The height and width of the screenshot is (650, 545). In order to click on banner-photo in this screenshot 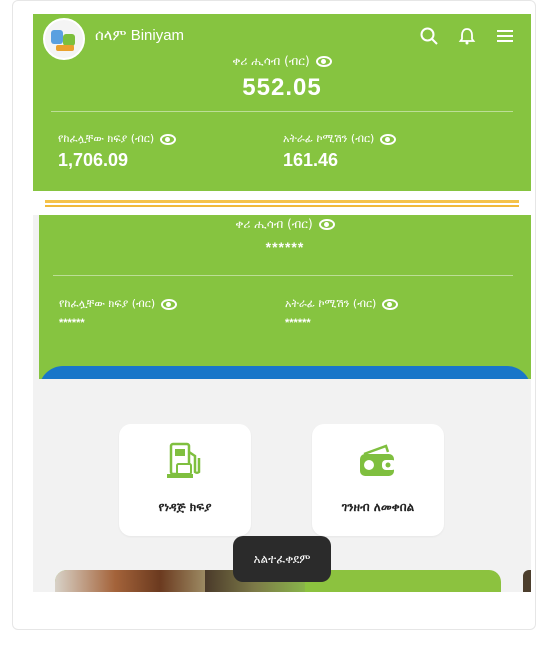, I will do `click(130, 581)`.